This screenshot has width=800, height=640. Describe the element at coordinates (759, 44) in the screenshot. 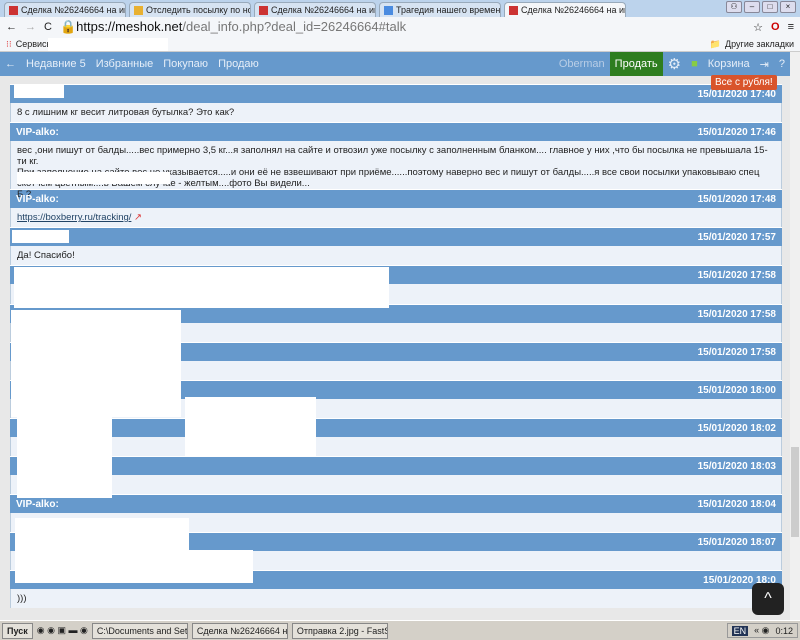

I see `bookmark-other: Другие закладки` at that location.